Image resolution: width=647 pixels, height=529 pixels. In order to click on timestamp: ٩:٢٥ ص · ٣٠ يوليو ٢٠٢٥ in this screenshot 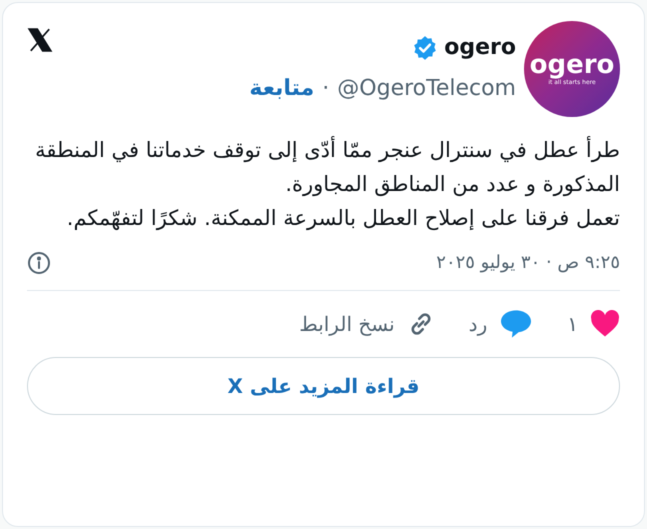, I will do `click(528, 262)`.